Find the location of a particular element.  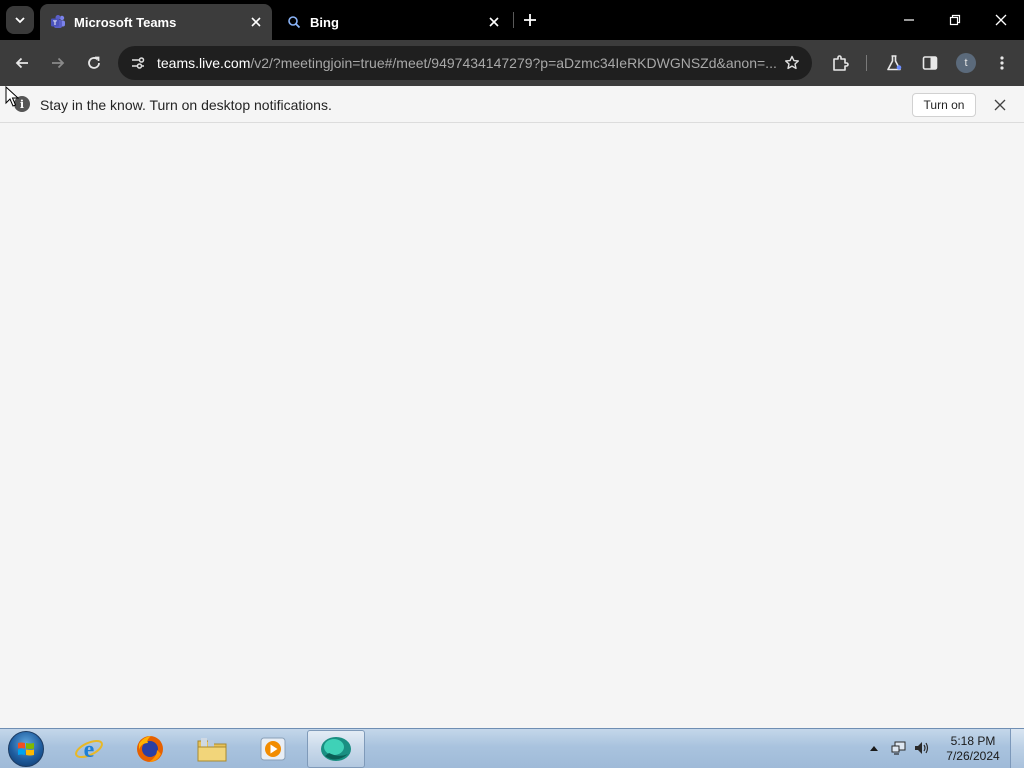

minimize-button is located at coordinates (909, 20).